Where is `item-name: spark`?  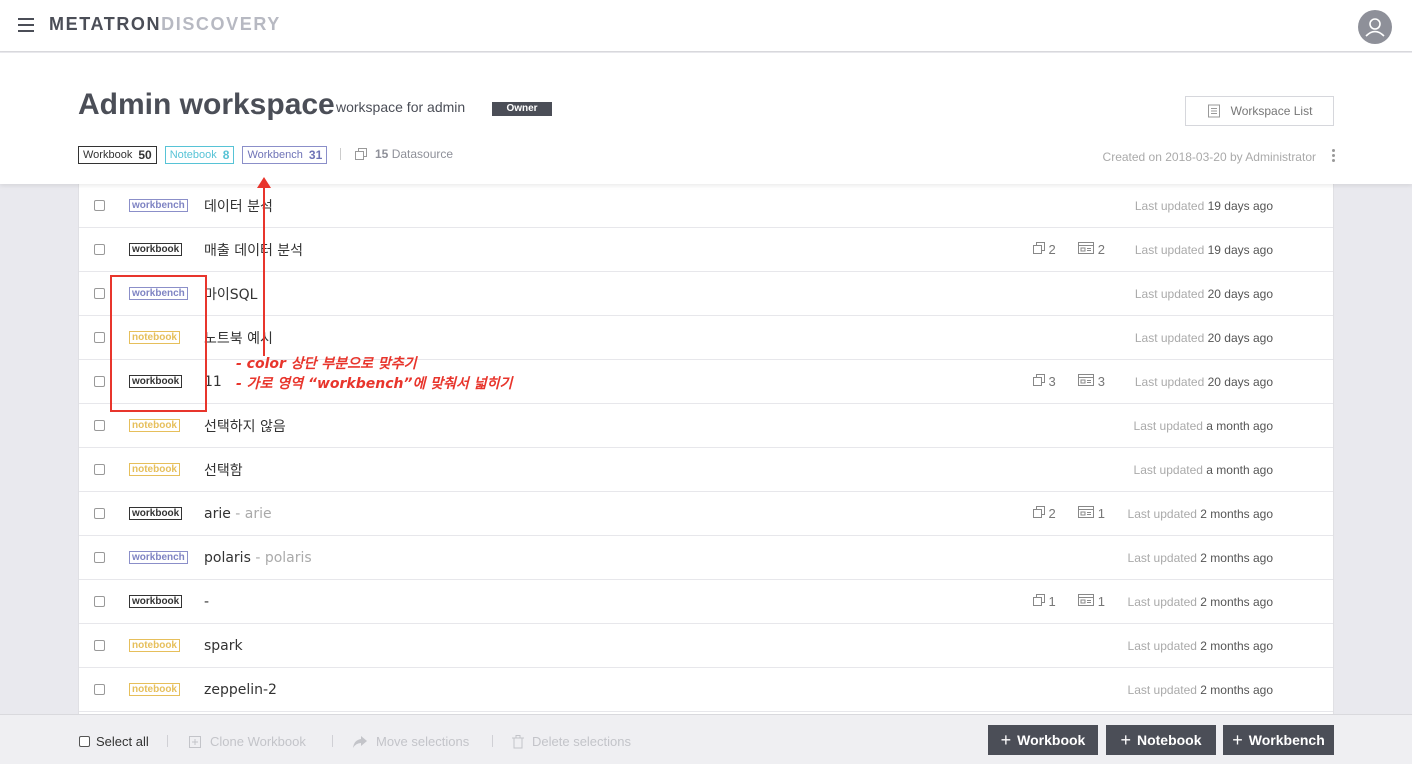
item-name: spark is located at coordinates (223, 646).